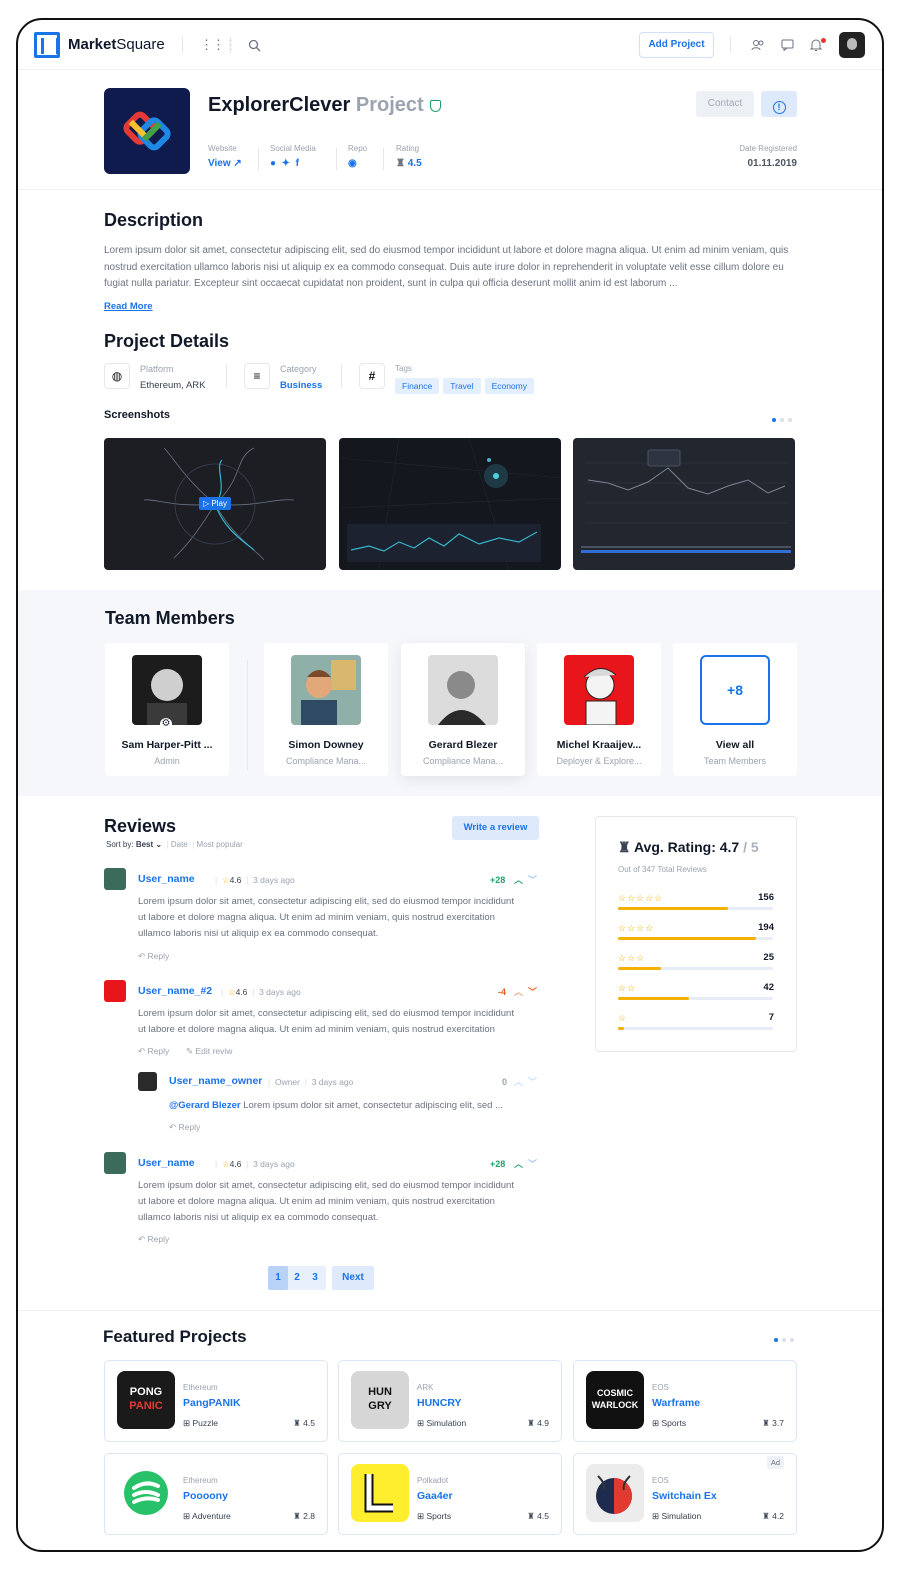  What do you see at coordinates (116, 44) in the screenshot?
I see `brand-name: MarketSquare` at bounding box center [116, 44].